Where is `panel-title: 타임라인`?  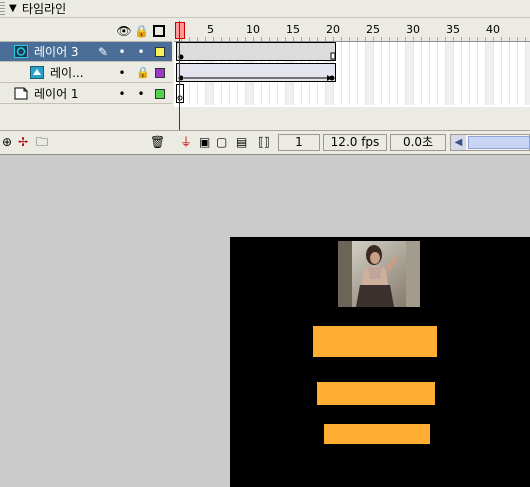 panel-title: 타임라인 is located at coordinates (44, 9).